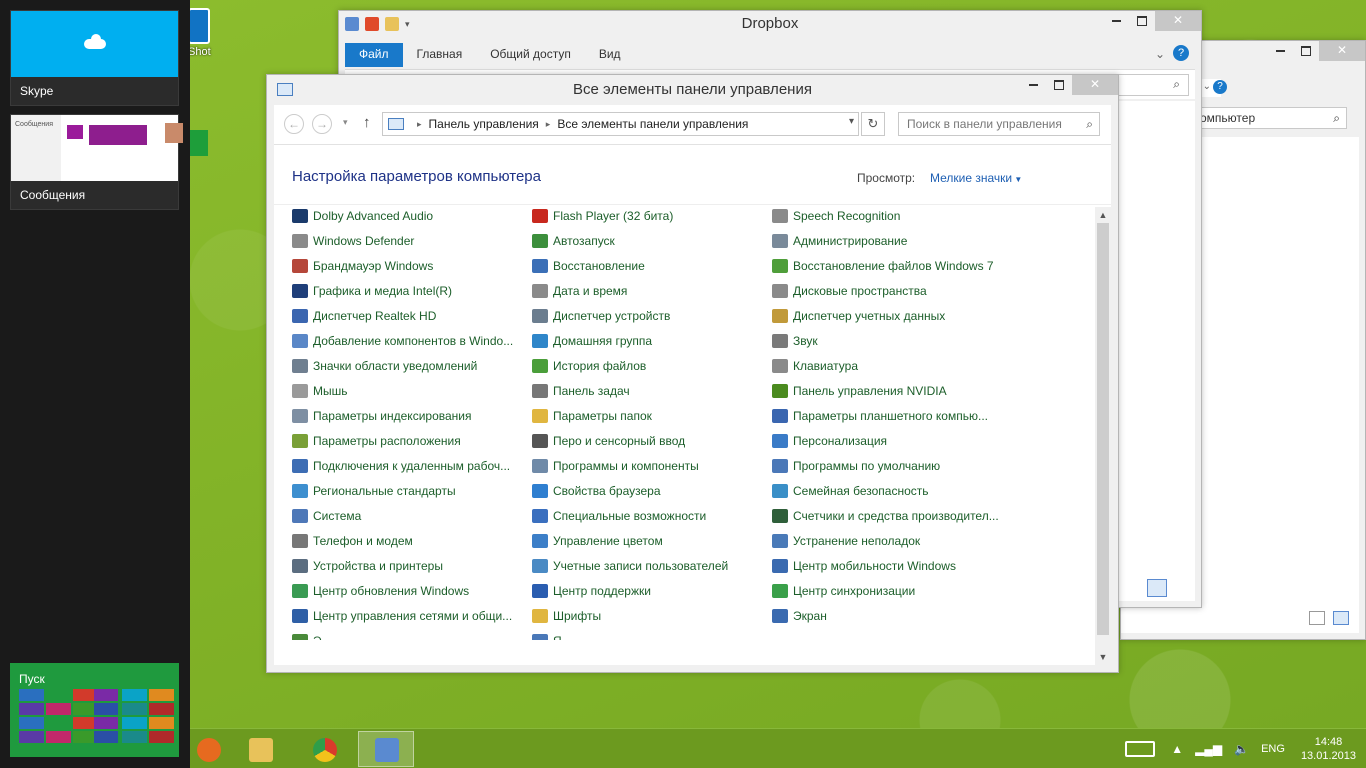 The width and height of the screenshot is (1366, 768). What do you see at coordinates (1208, 749) in the screenshot?
I see `network-icon: ▂▄▆` at bounding box center [1208, 749].